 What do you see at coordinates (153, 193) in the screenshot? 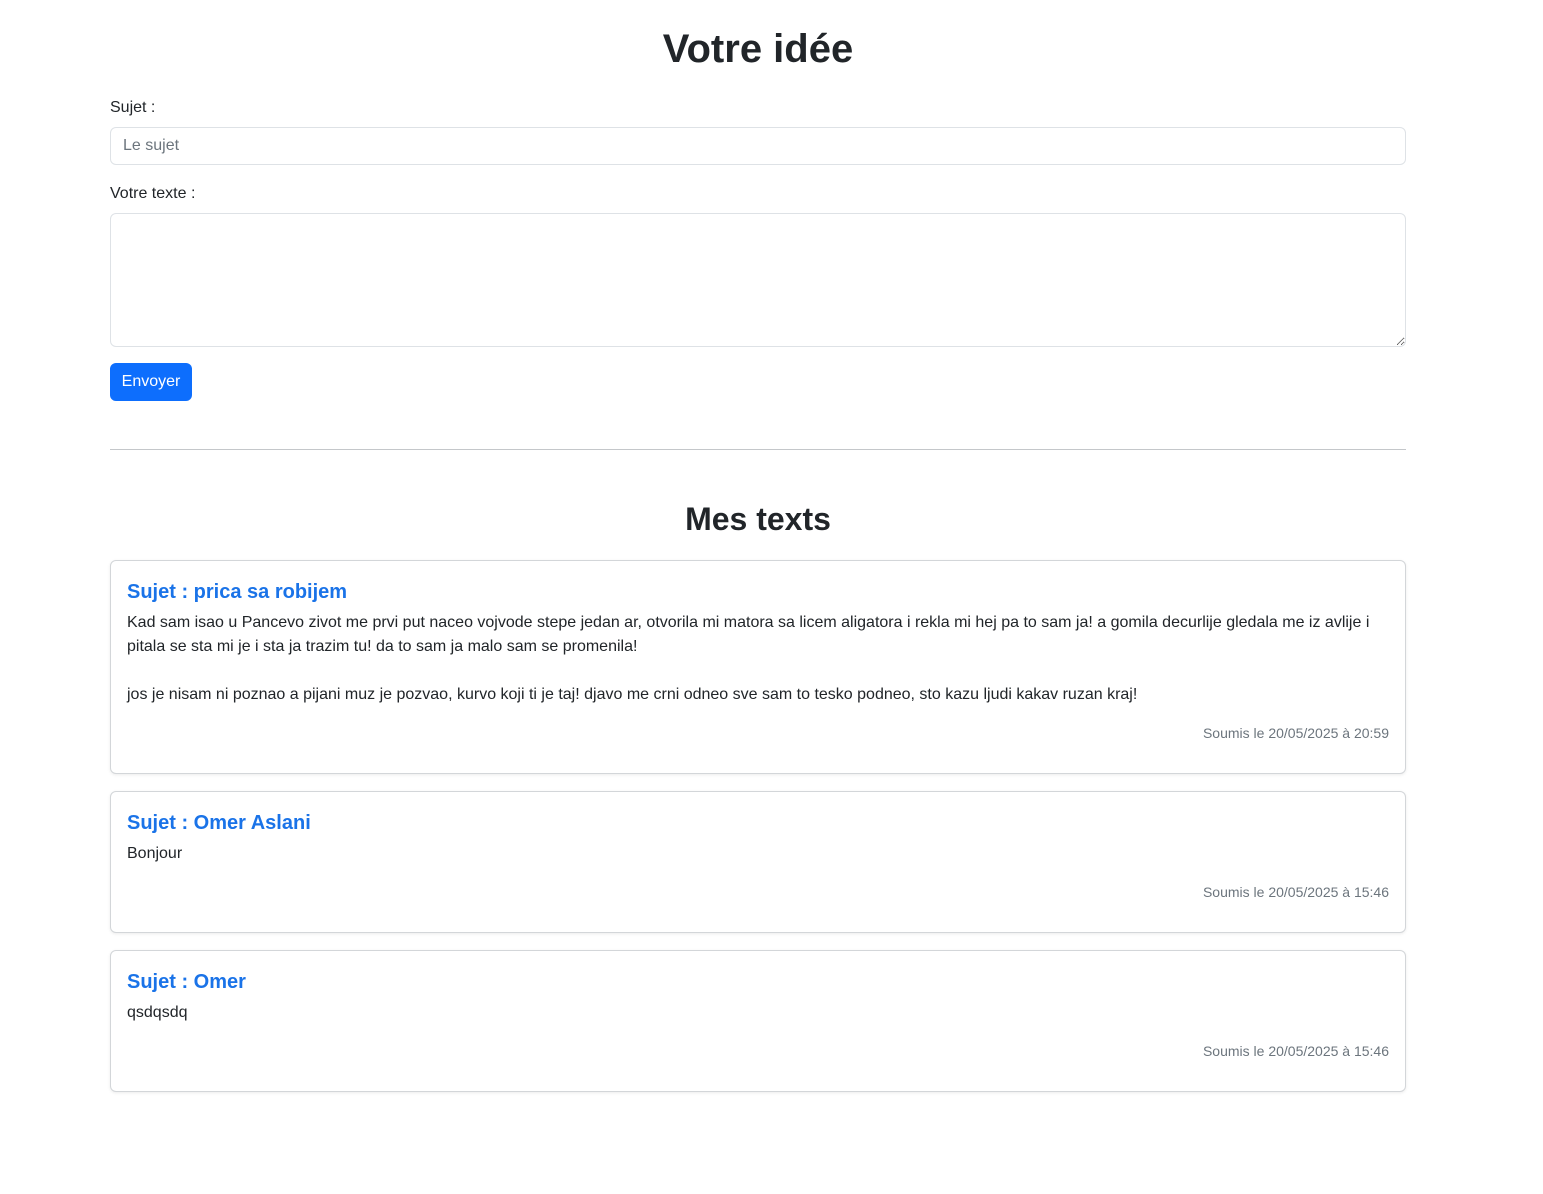
I see `text-label: Votre texte :` at bounding box center [153, 193].